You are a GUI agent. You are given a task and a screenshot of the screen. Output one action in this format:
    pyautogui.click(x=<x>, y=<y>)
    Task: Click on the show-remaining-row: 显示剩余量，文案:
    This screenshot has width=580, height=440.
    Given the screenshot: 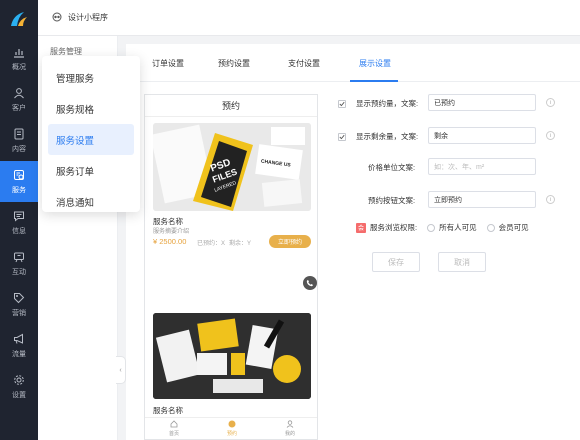 What is the action you would take?
    pyautogui.click(x=378, y=136)
    